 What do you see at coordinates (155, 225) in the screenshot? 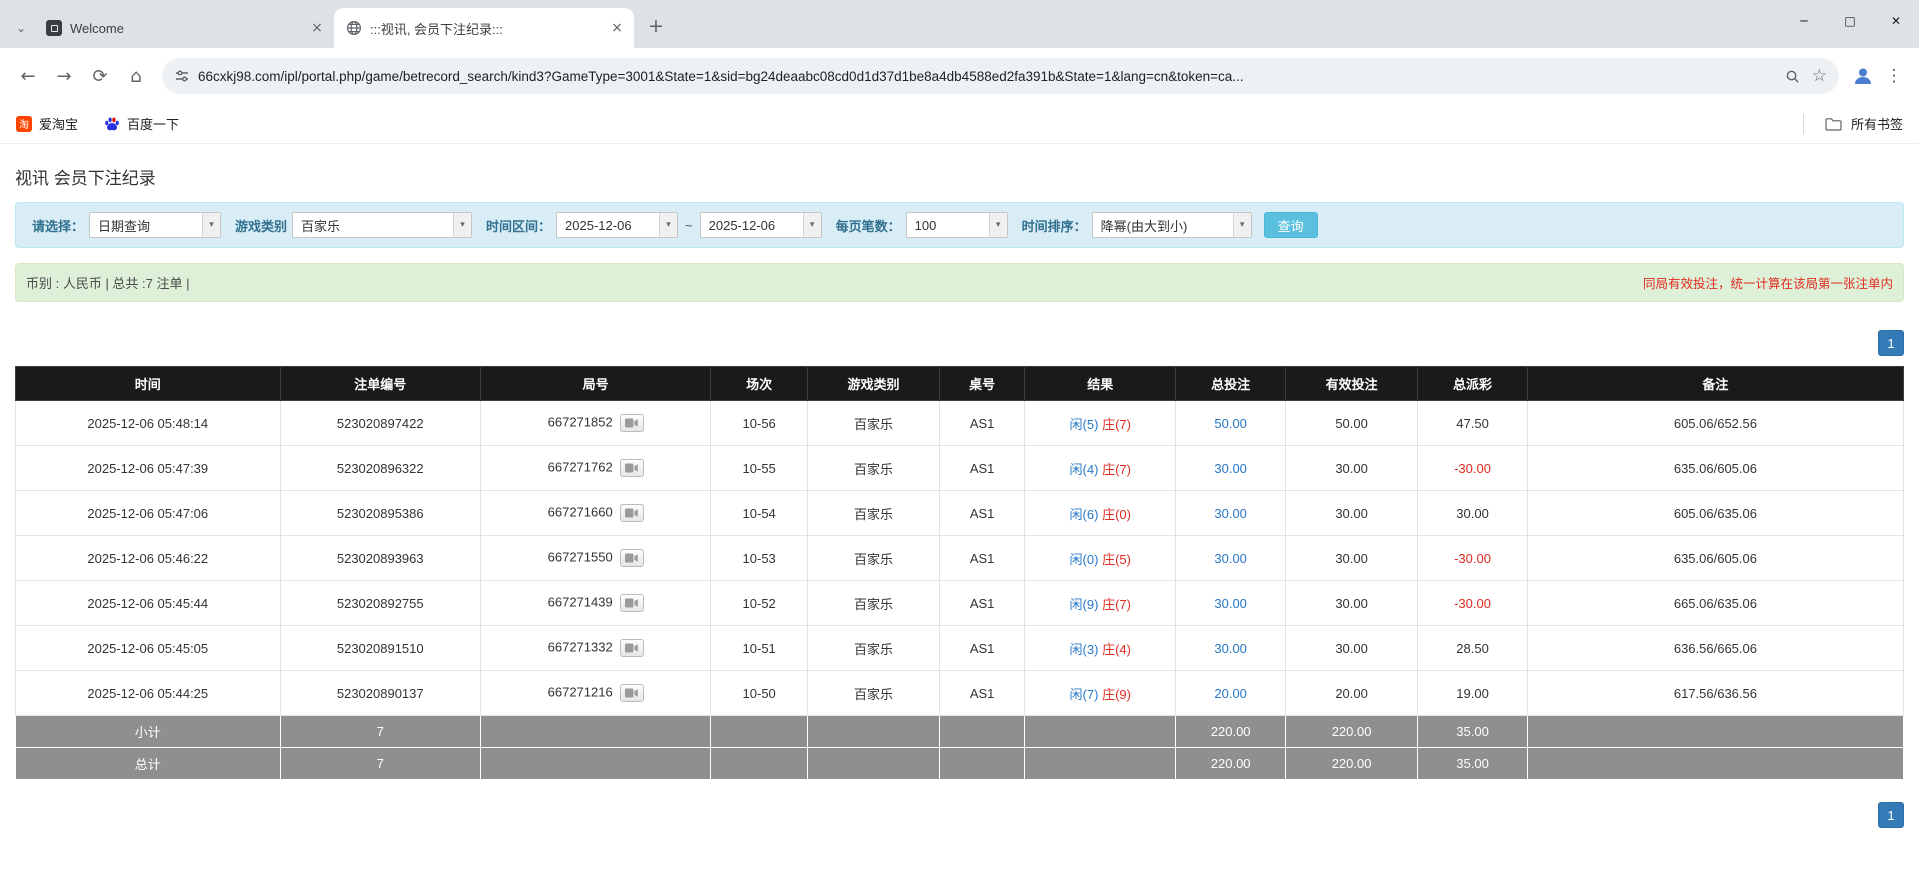
I see `query-type-select: 日期查询 ▾` at bounding box center [155, 225].